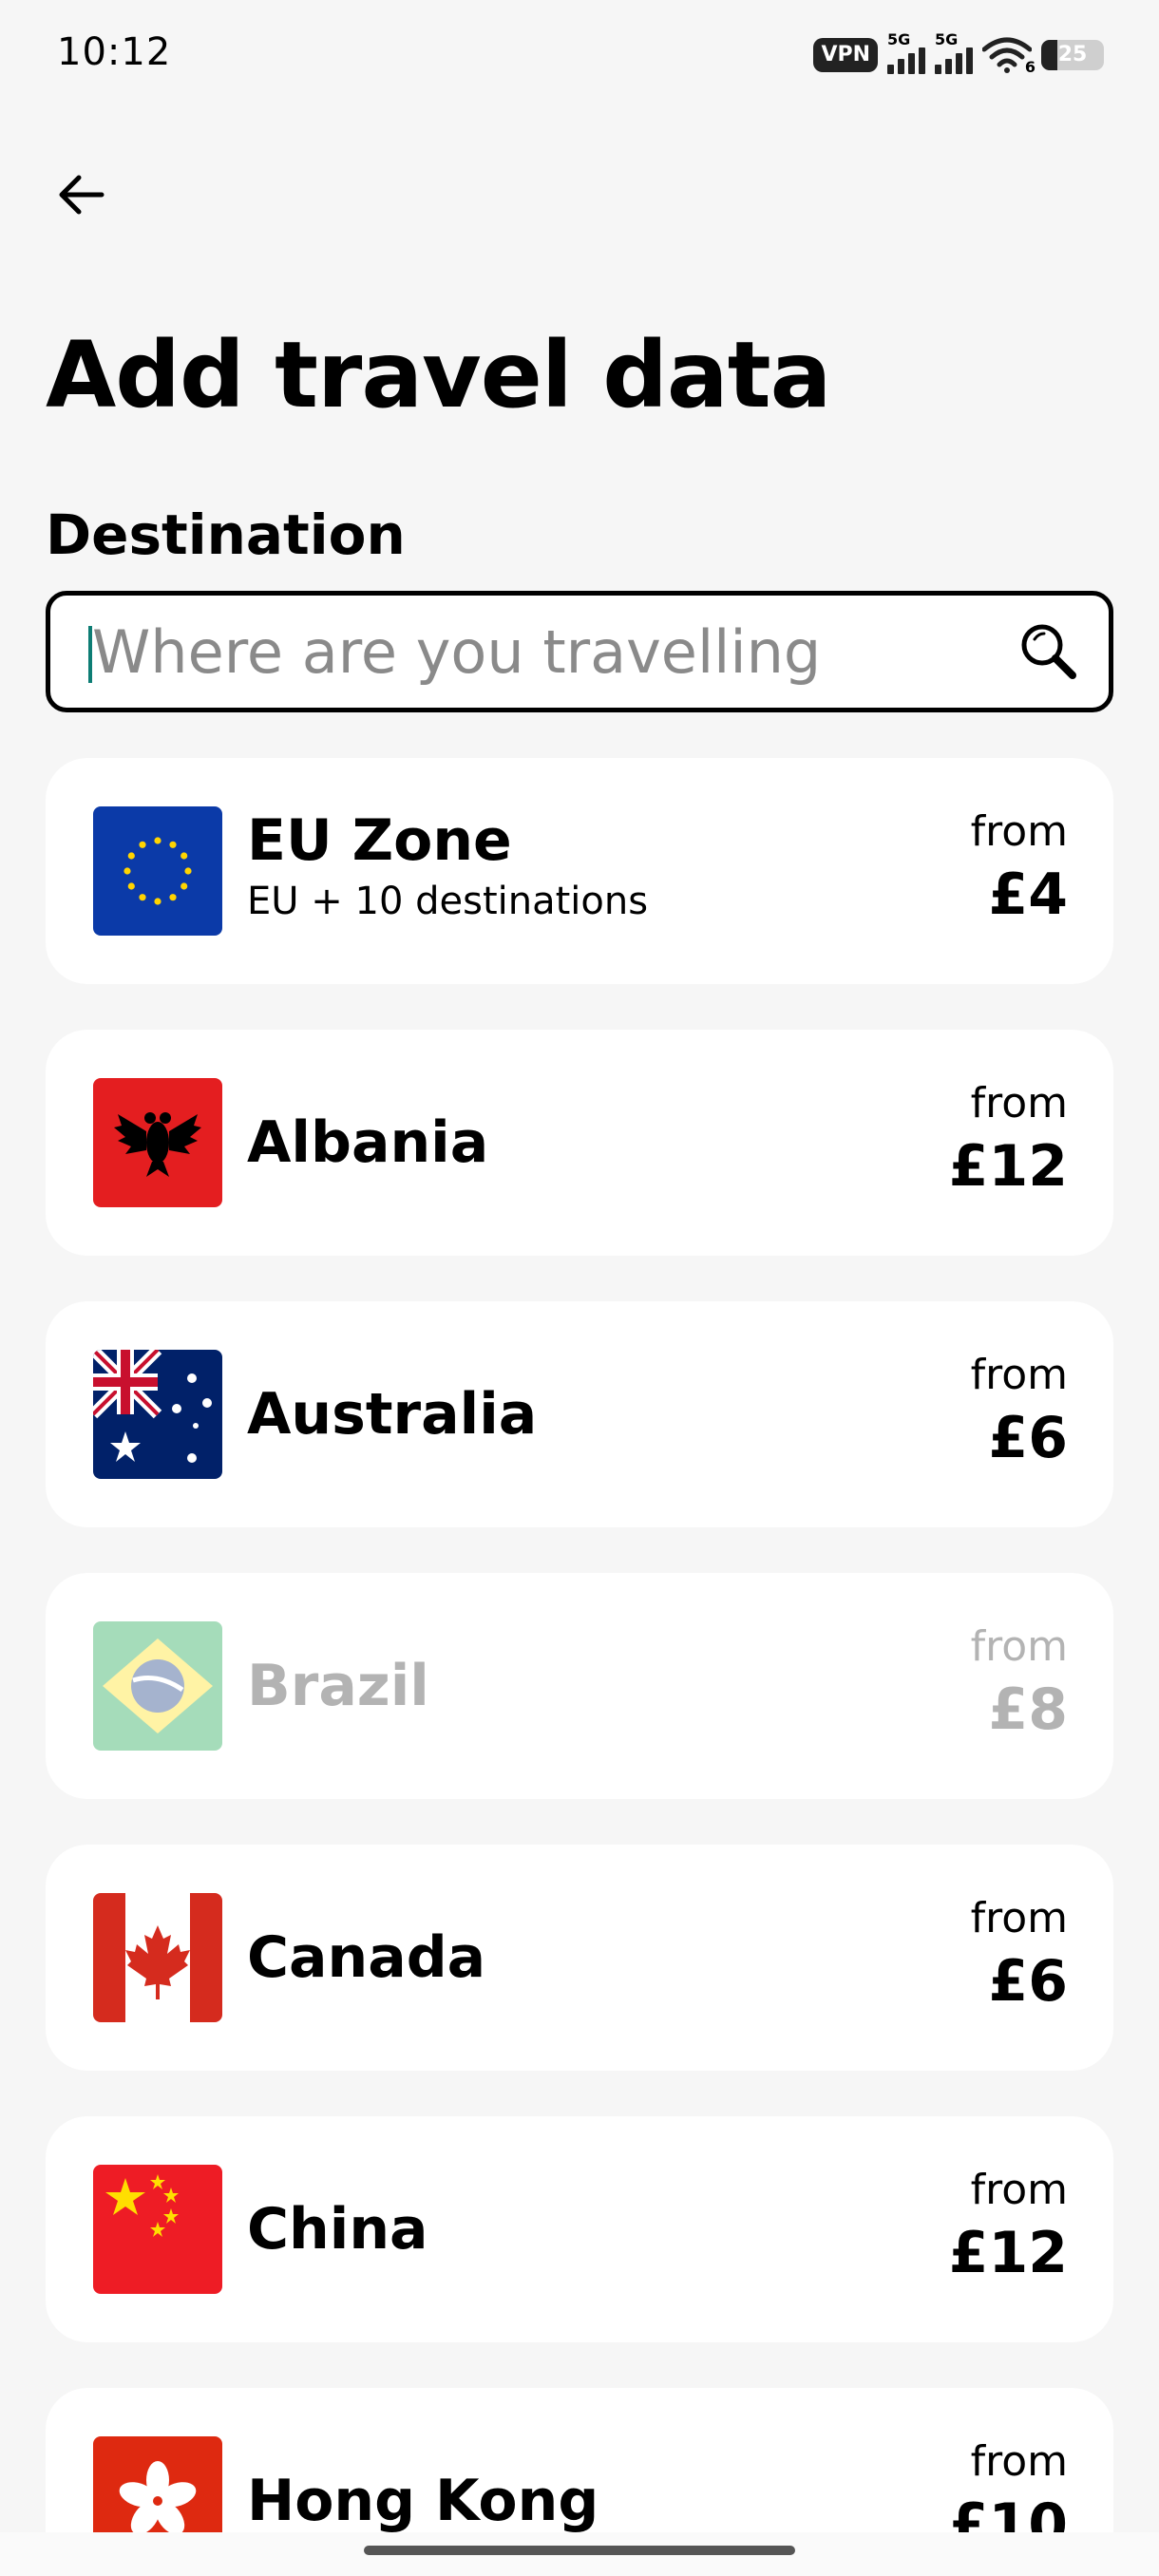 This screenshot has width=1159, height=2576. What do you see at coordinates (548, 651) in the screenshot?
I see `search-input` at bounding box center [548, 651].